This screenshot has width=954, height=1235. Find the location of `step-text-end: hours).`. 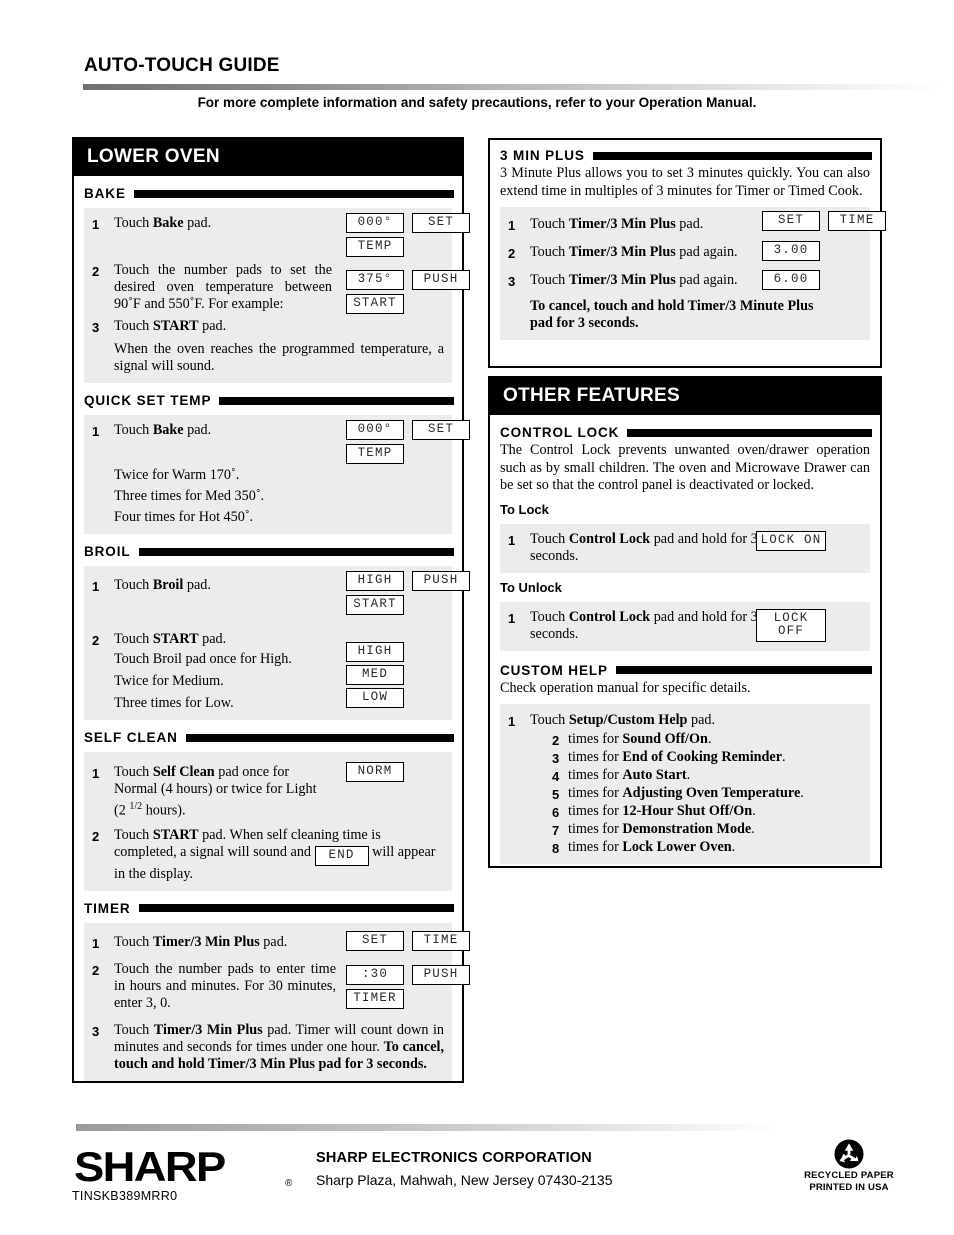

step-text-end: hours). is located at coordinates (164, 810).